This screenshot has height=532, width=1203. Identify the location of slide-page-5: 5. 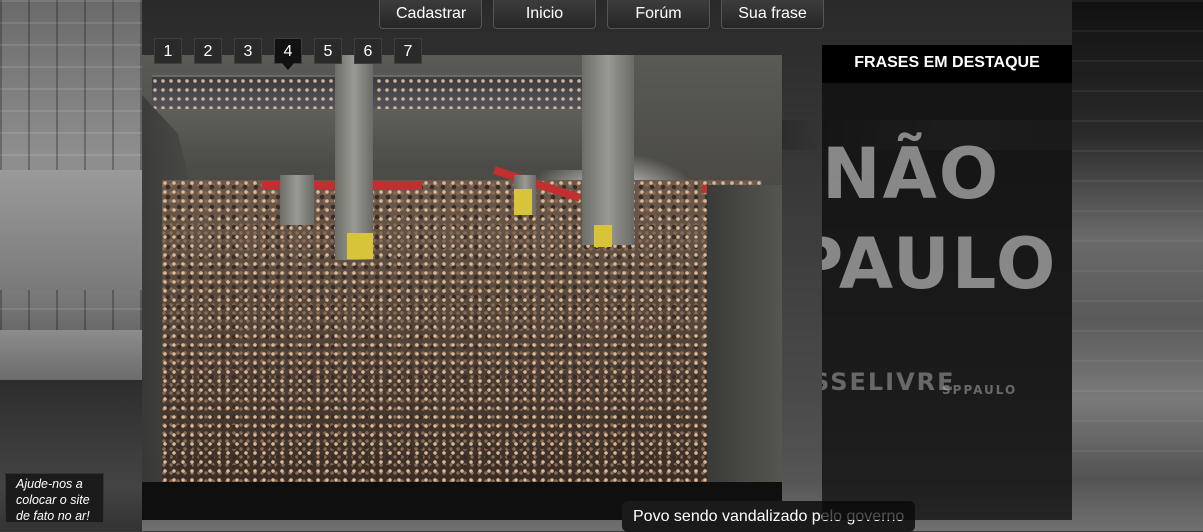
(328, 51).